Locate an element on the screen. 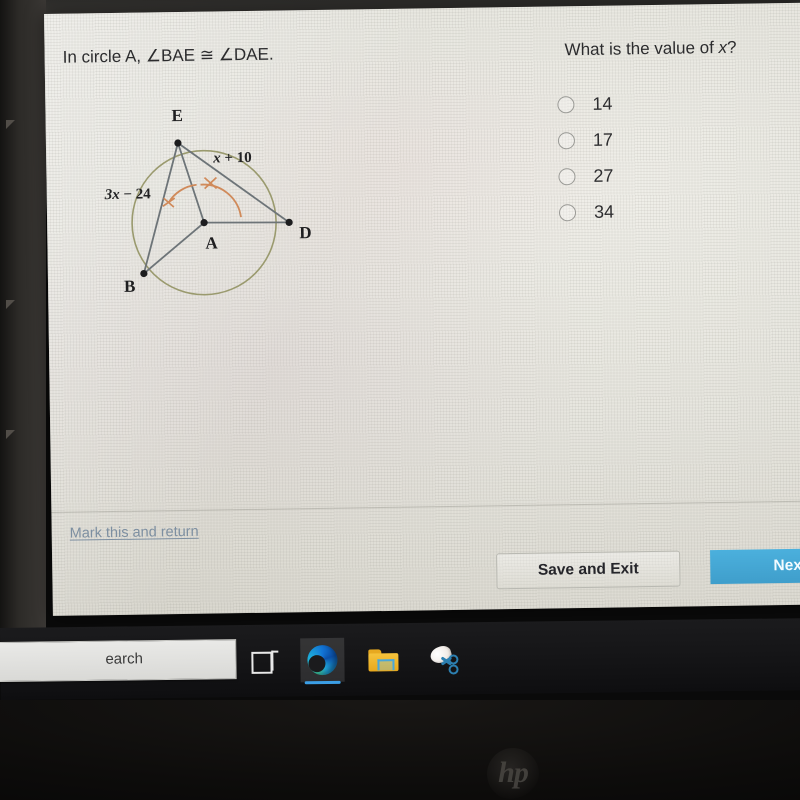 The height and width of the screenshot is (800, 800). snip-and-sketch-button is located at coordinates (442, 658).